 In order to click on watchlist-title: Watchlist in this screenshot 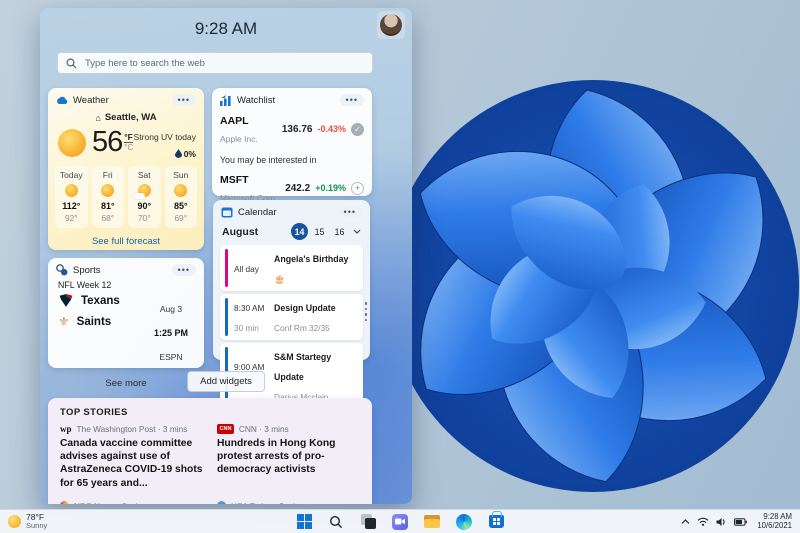, I will do `click(256, 100)`.